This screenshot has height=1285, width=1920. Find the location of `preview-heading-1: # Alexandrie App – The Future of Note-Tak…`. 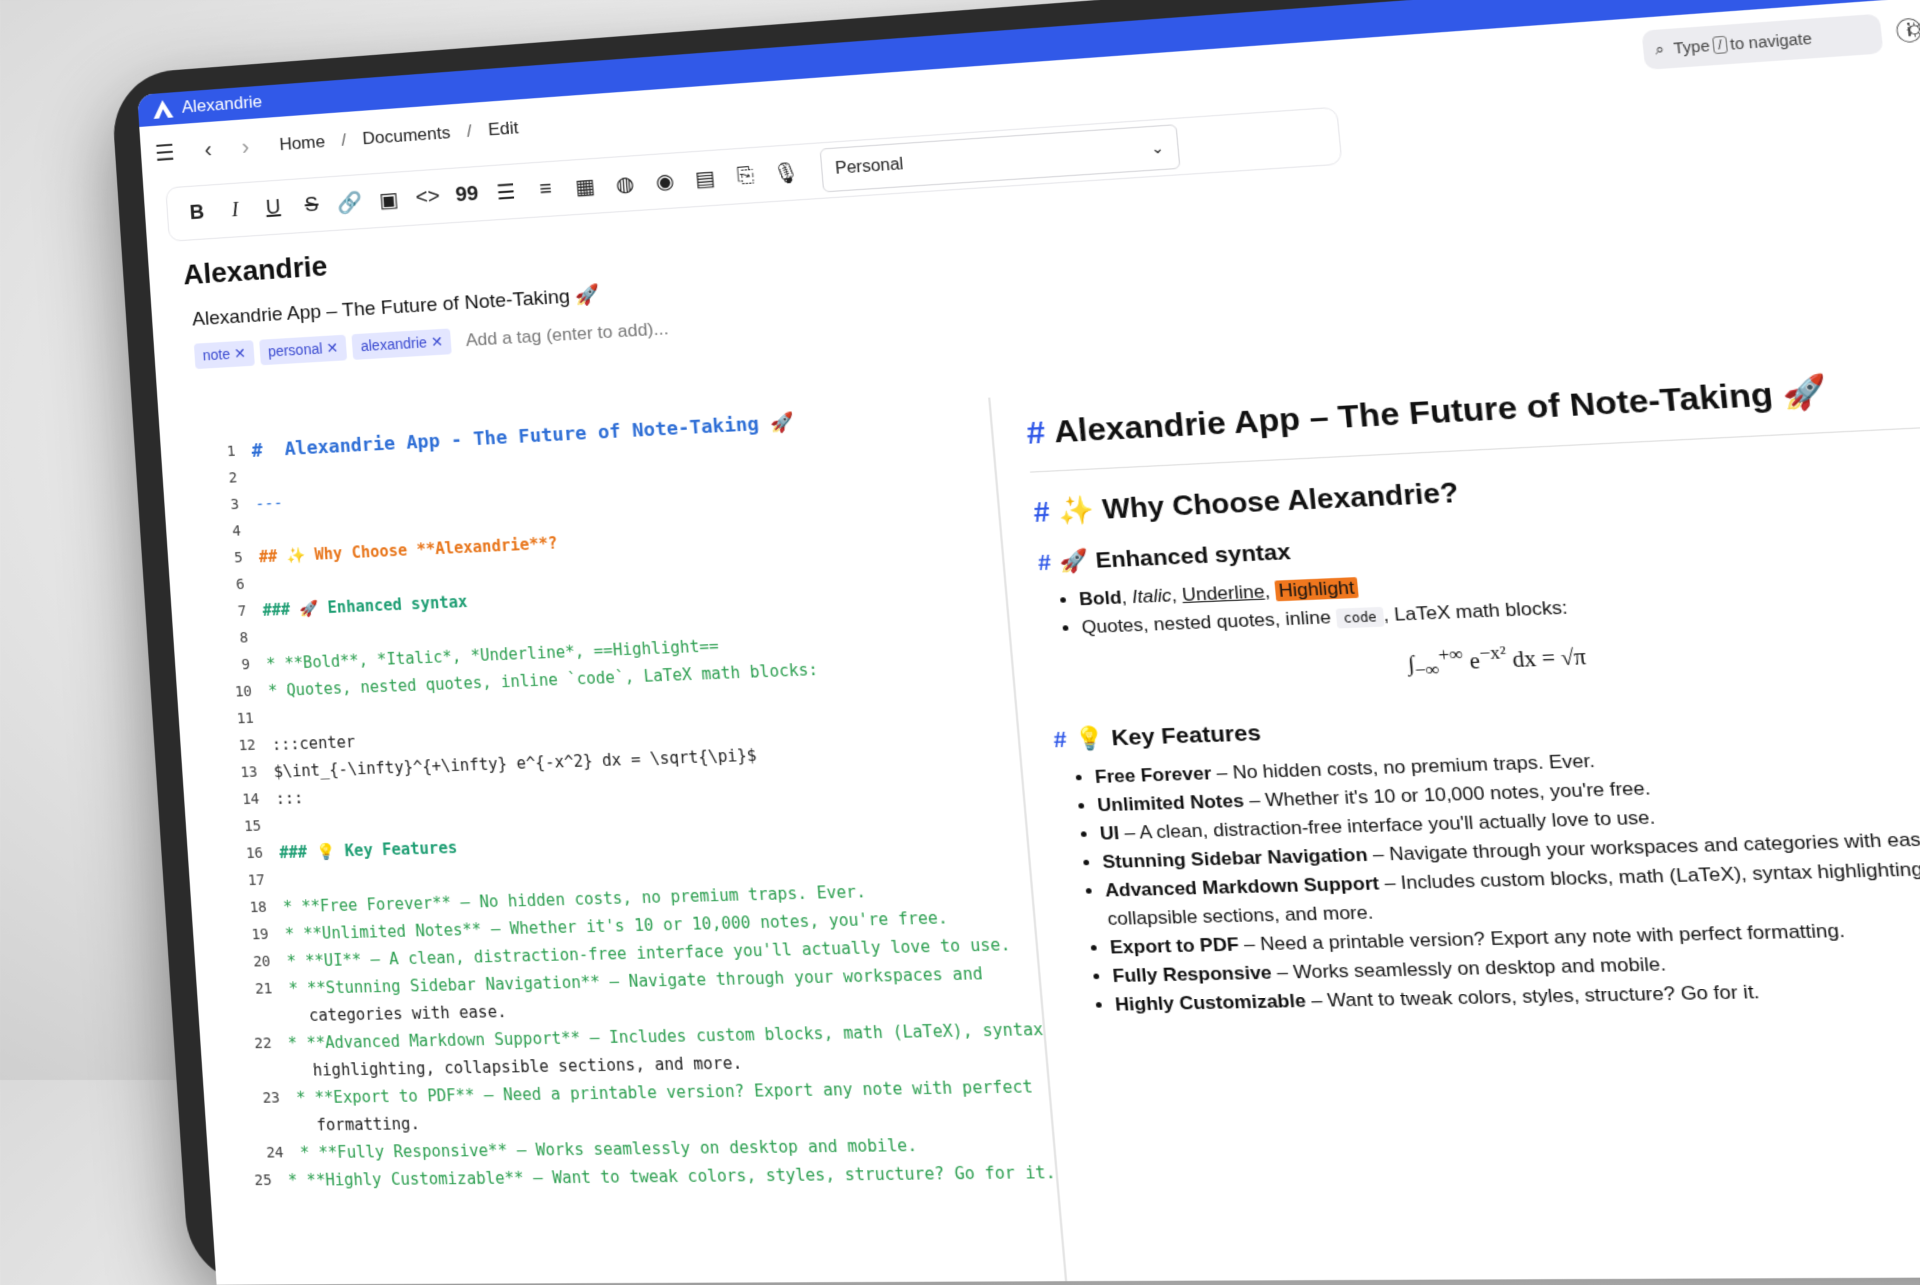

preview-heading-1: # Alexandrie App – The Future of Note-Tak… is located at coordinates (1472, 420).